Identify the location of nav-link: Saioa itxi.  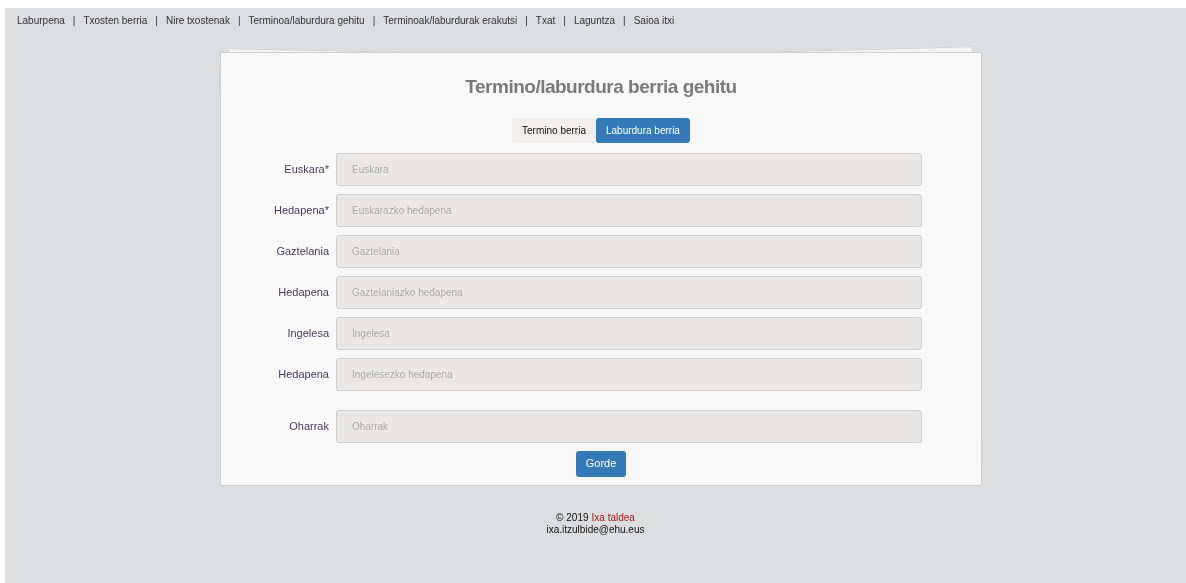
(654, 20).